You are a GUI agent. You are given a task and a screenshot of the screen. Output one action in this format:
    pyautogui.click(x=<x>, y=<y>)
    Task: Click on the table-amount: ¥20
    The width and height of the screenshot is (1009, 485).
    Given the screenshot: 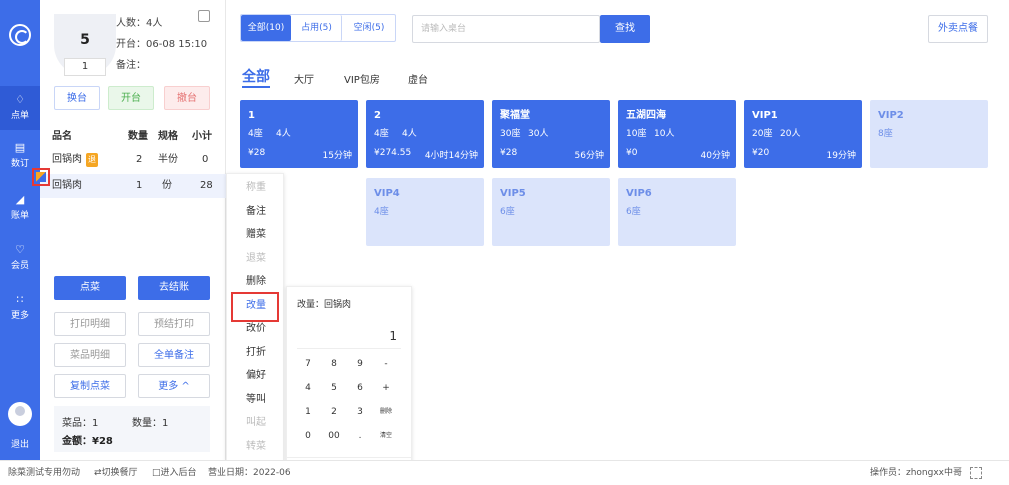 What is the action you would take?
    pyautogui.click(x=761, y=153)
    